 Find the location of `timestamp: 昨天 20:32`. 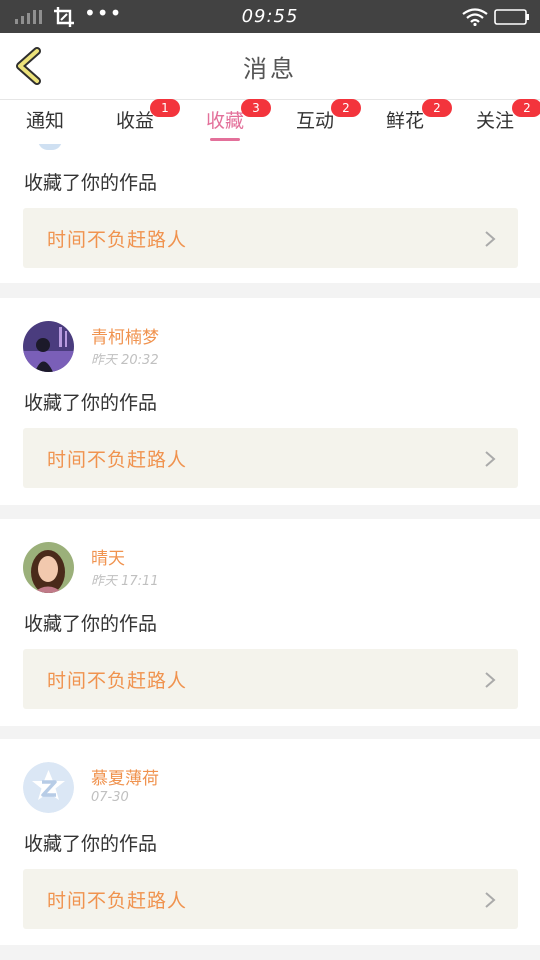

timestamp: 昨天 20:32 is located at coordinates (125, 360).